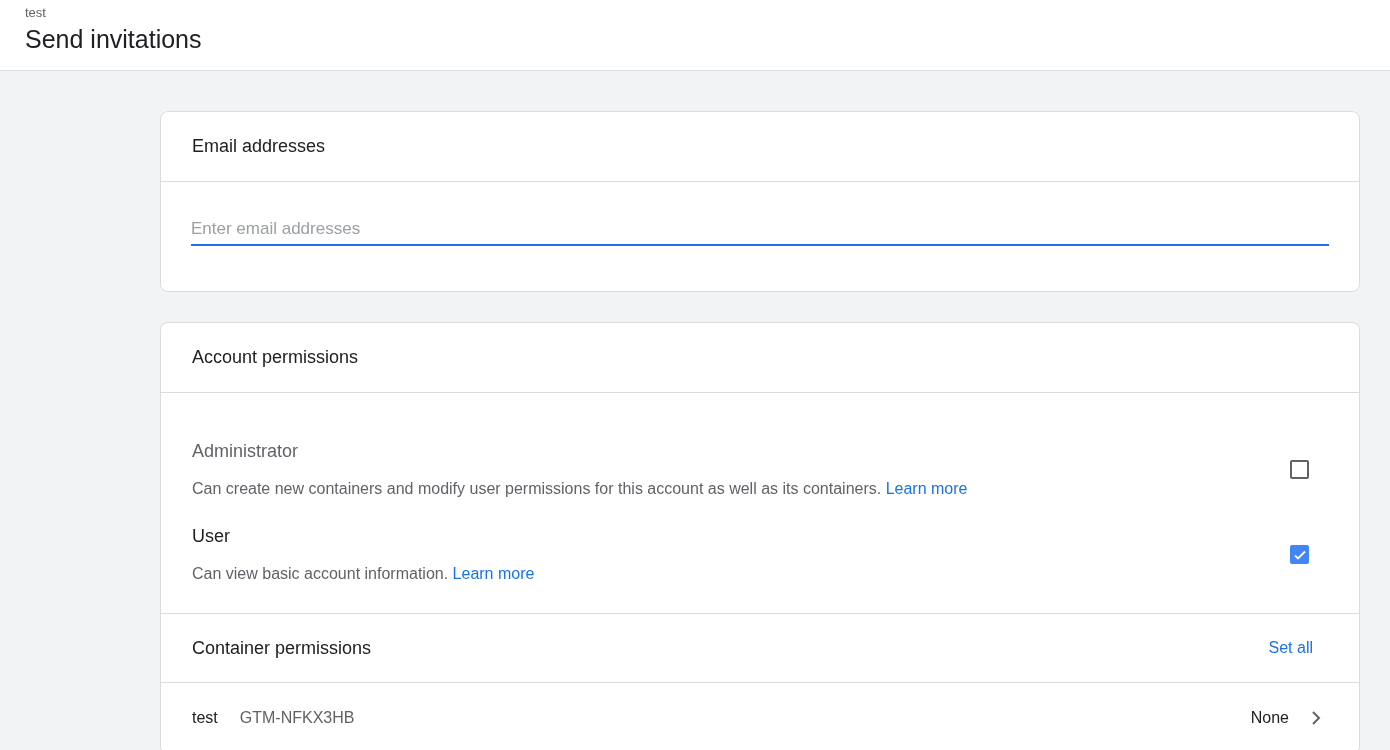  Describe the element at coordinates (760, 716) in the screenshot. I see `container-row: test GTM-NFKX3HB None` at that location.